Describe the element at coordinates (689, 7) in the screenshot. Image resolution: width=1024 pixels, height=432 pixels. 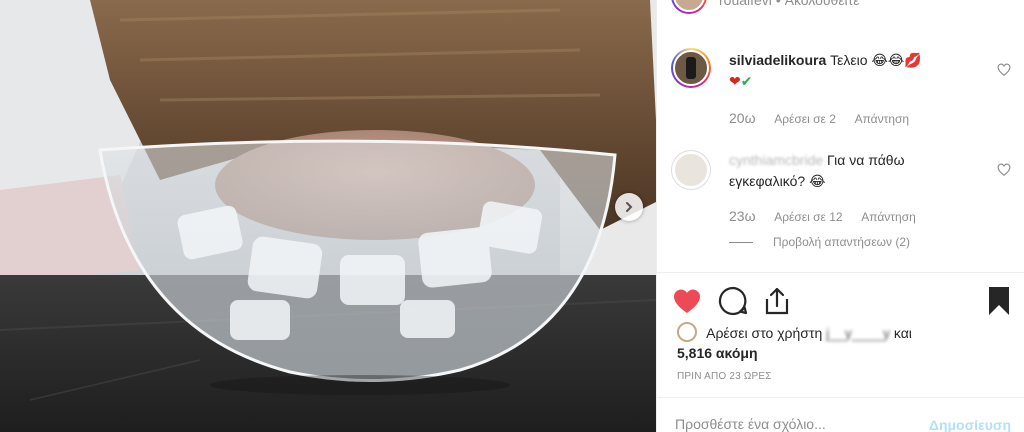
I see `author-avatar` at that location.